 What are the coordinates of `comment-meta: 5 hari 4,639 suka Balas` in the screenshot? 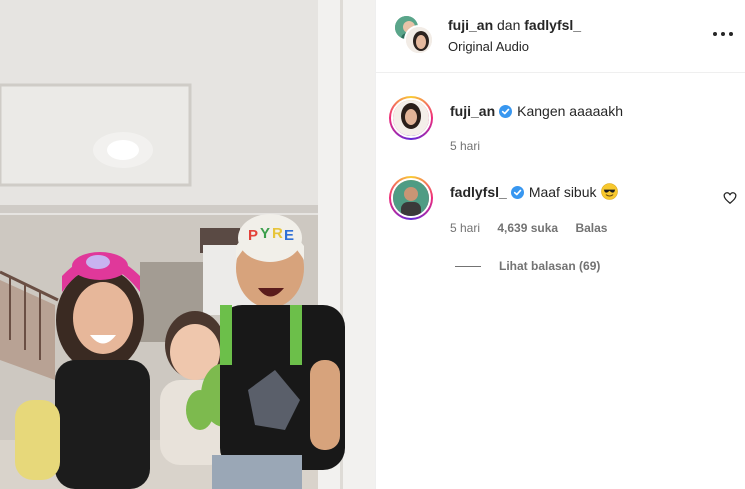 It's located at (535, 228).